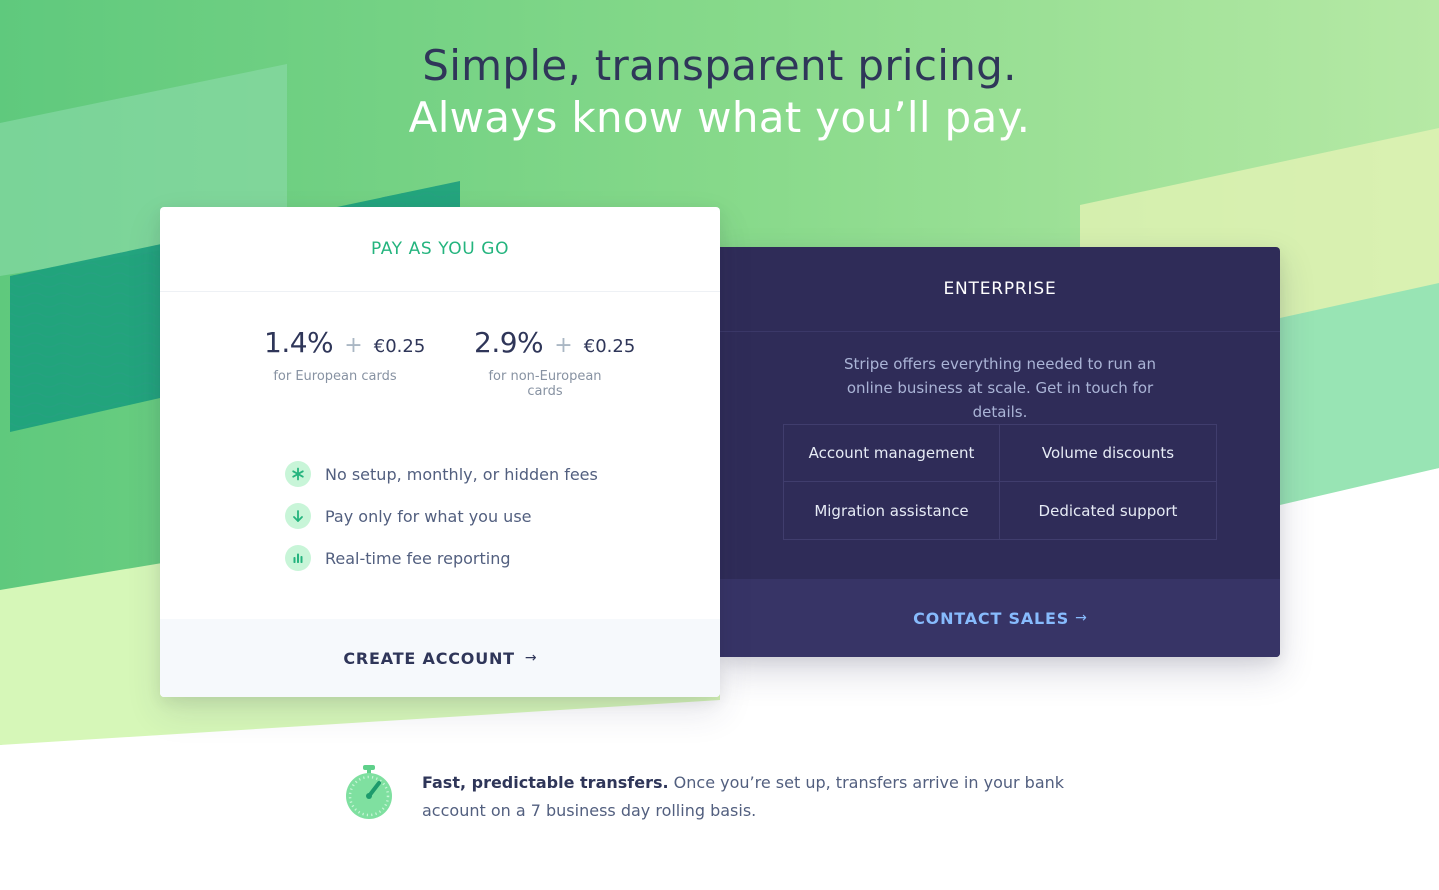  What do you see at coordinates (461, 474) in the screenshot?
I see `feature-label: No setup, monthly, or hidden fees` at bounding box center [461, 474].